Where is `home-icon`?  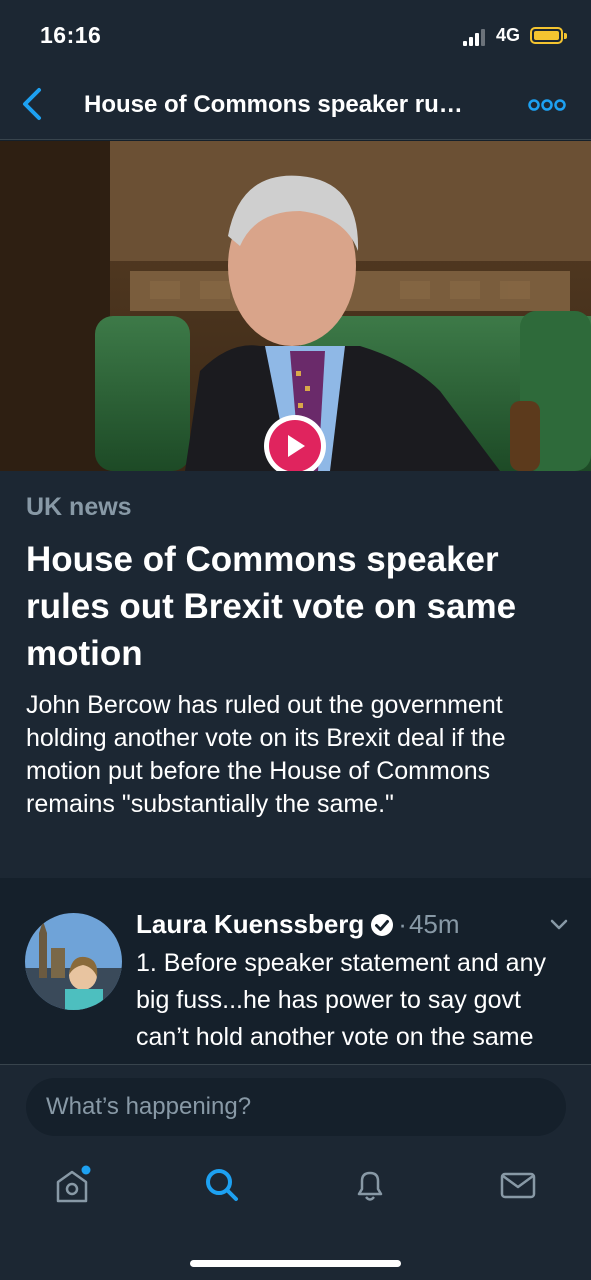
home-icon is located at coordinates (73, 1184).